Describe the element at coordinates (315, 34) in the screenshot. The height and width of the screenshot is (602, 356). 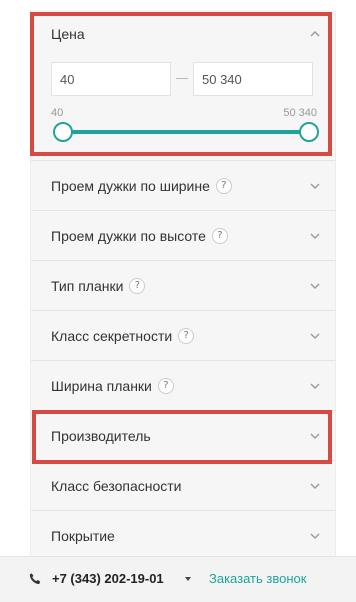
I see `chevron-up-icon` at that location.